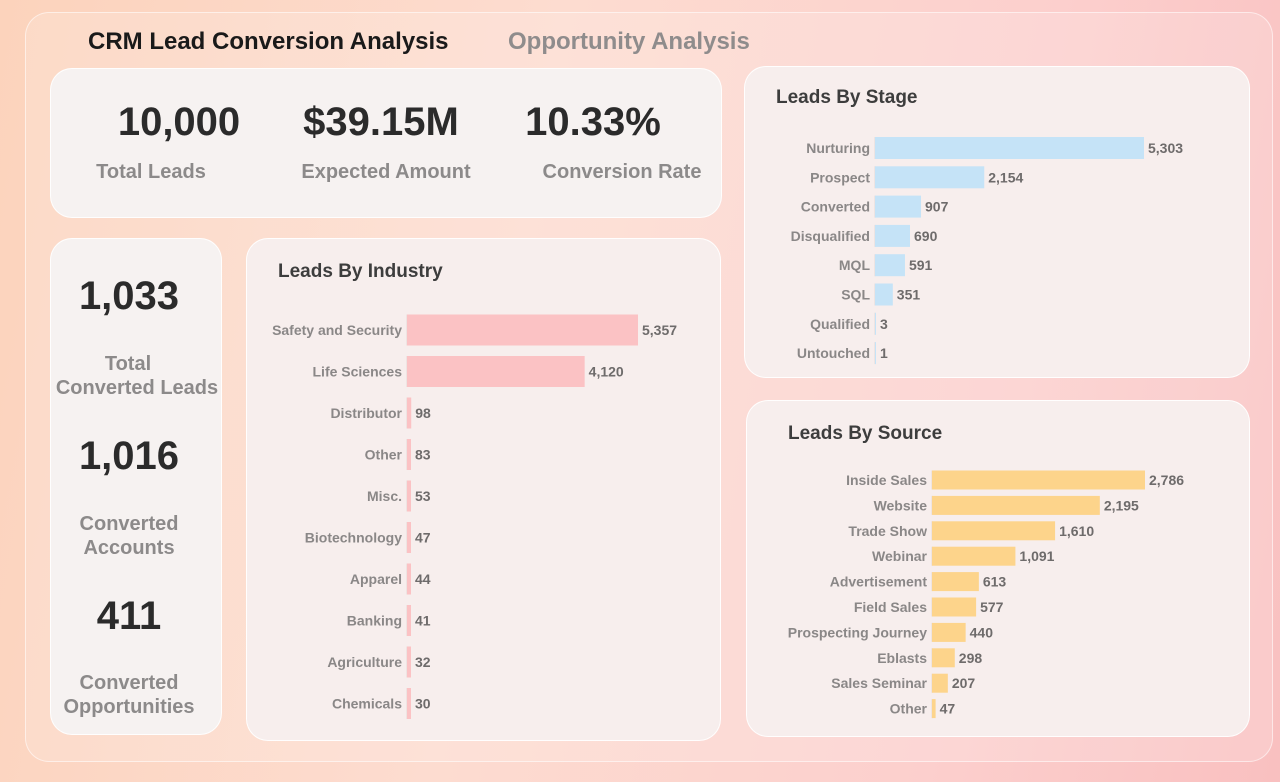 This screenshot has height=782, width=1280. I want to click on expected-amount-value: $39.15M, so click(381, 122).